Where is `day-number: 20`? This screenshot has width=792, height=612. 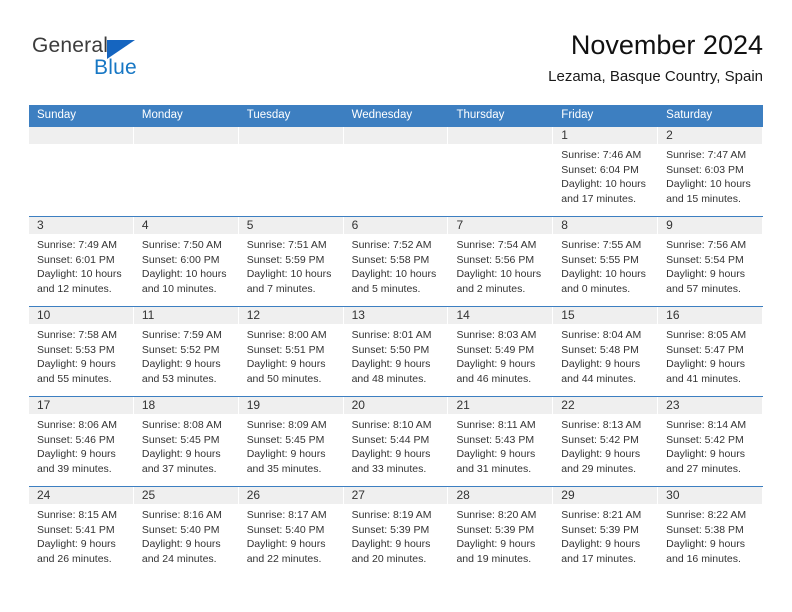 day-number: 20 is located at coordinates (358, 405).